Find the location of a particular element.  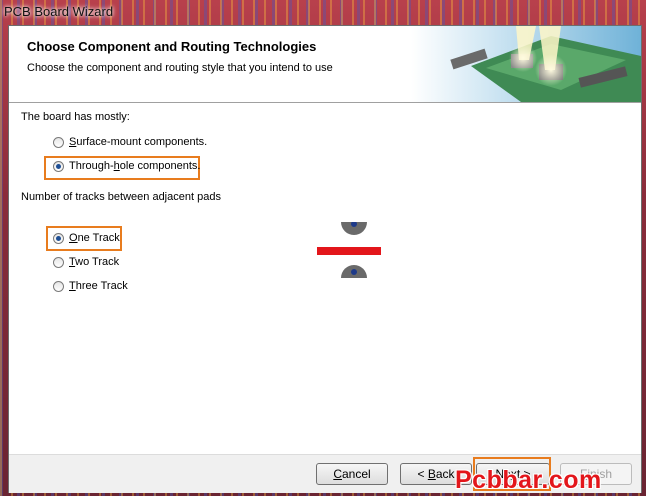

two-track-radio: Two Track is located at coordinates (86, 262).